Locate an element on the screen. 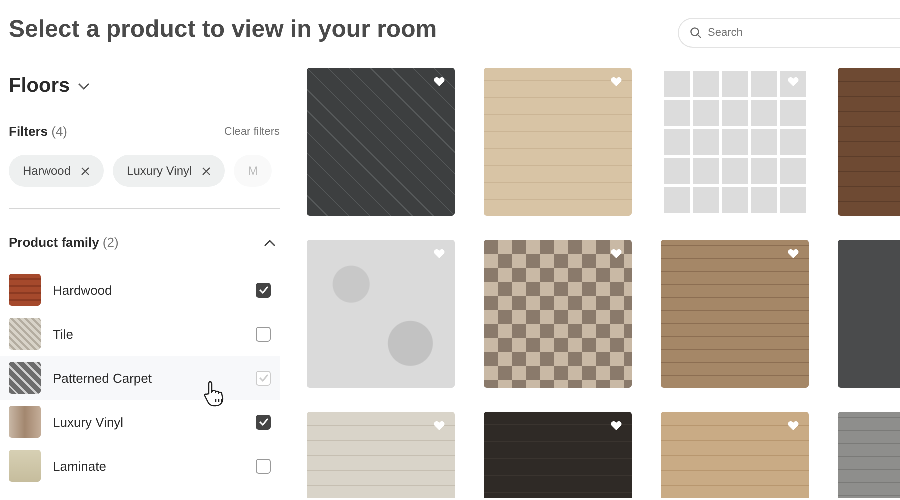  family-name: Luxury Vinyl is located at coordinates (89, 422).